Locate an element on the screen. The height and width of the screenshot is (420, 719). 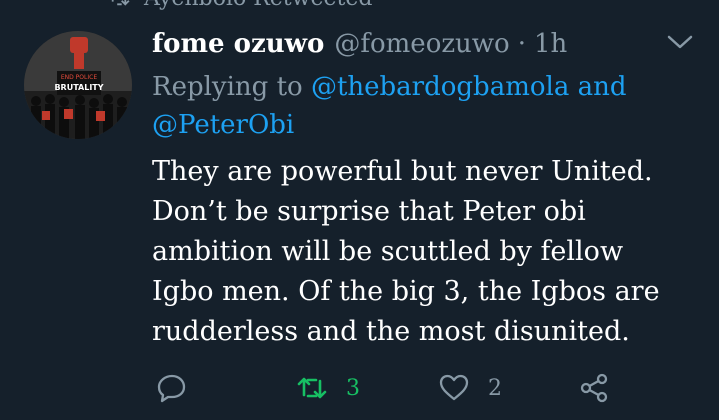
tweet-header: fome ozuwo @fomeozuwo · 1h is located at coordinates (420, 44).